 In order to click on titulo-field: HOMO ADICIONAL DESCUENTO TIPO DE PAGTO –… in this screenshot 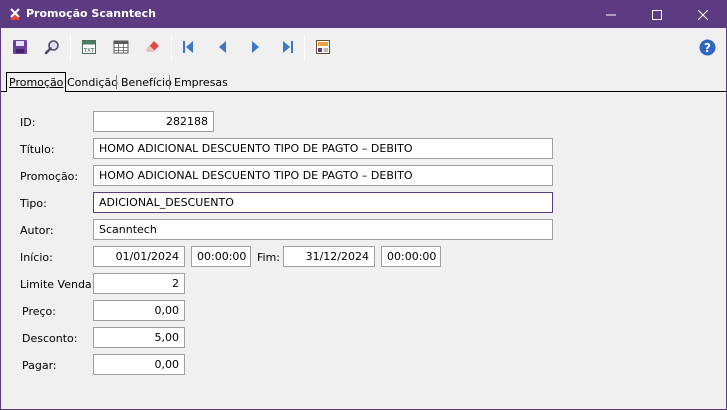, I will do `click(323, 148)`.